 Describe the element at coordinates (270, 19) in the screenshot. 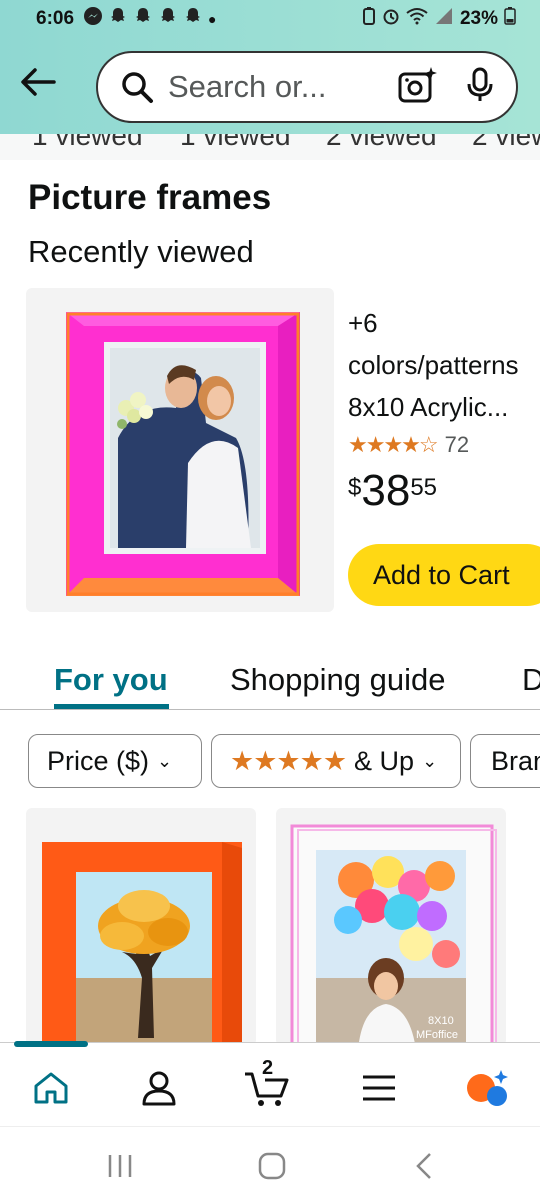

I see `status-bar: 6:06 ● 23%` at that location.